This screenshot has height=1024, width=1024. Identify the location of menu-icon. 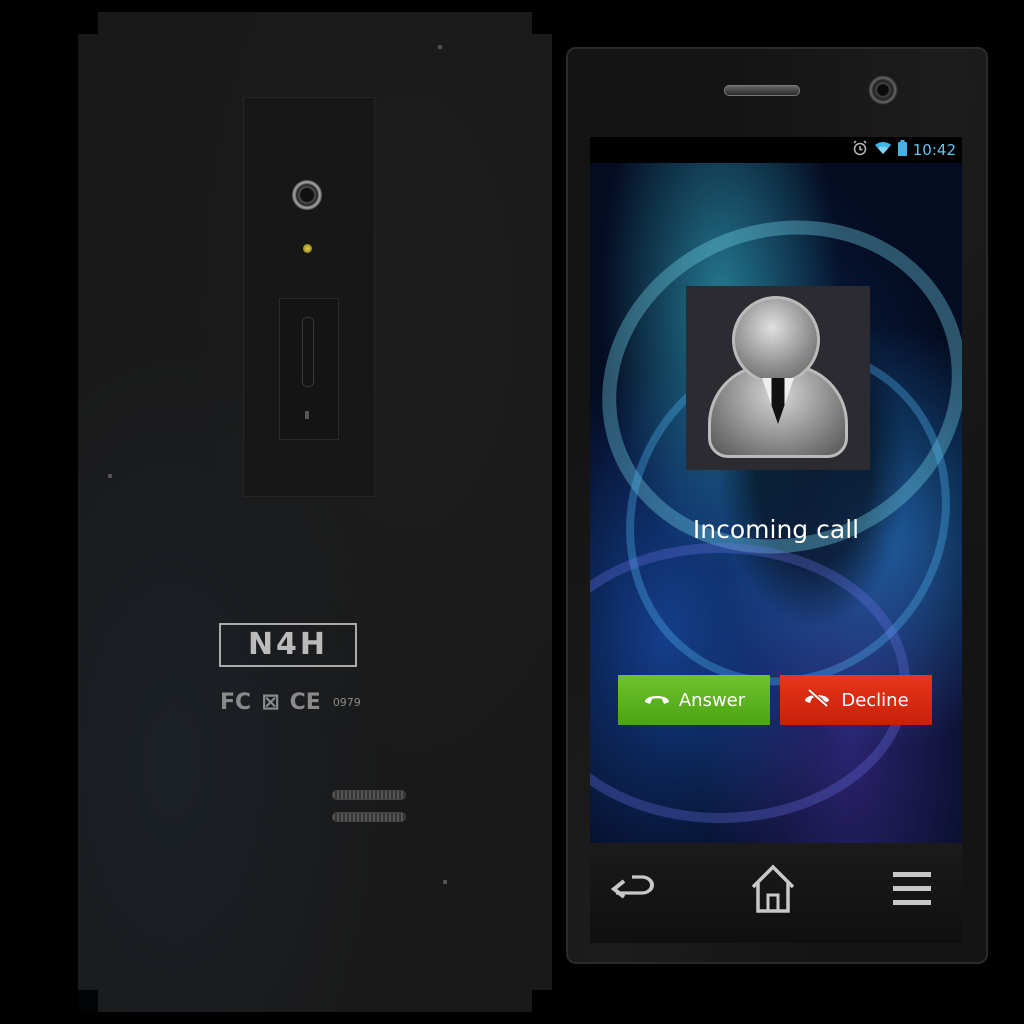
(912, 891).